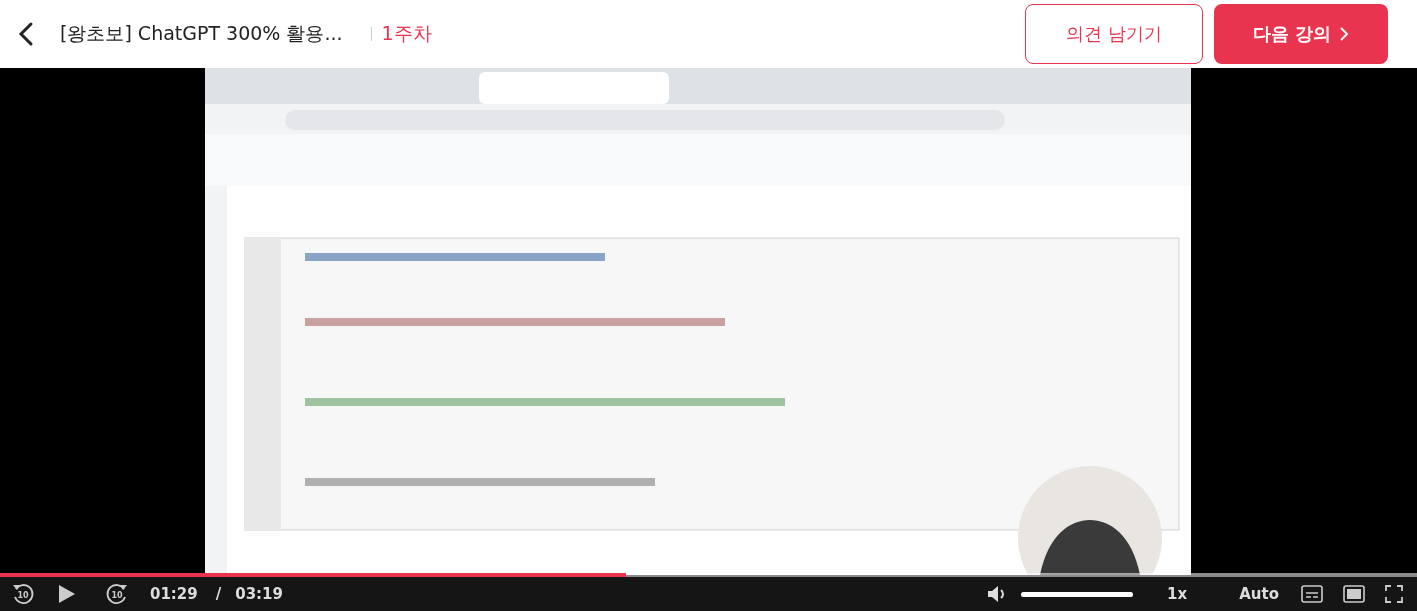  What do you see at coordinates (1354, 594) in the screenshot?
I see `theater-mode-icon` at bounding box center [1354, 594].